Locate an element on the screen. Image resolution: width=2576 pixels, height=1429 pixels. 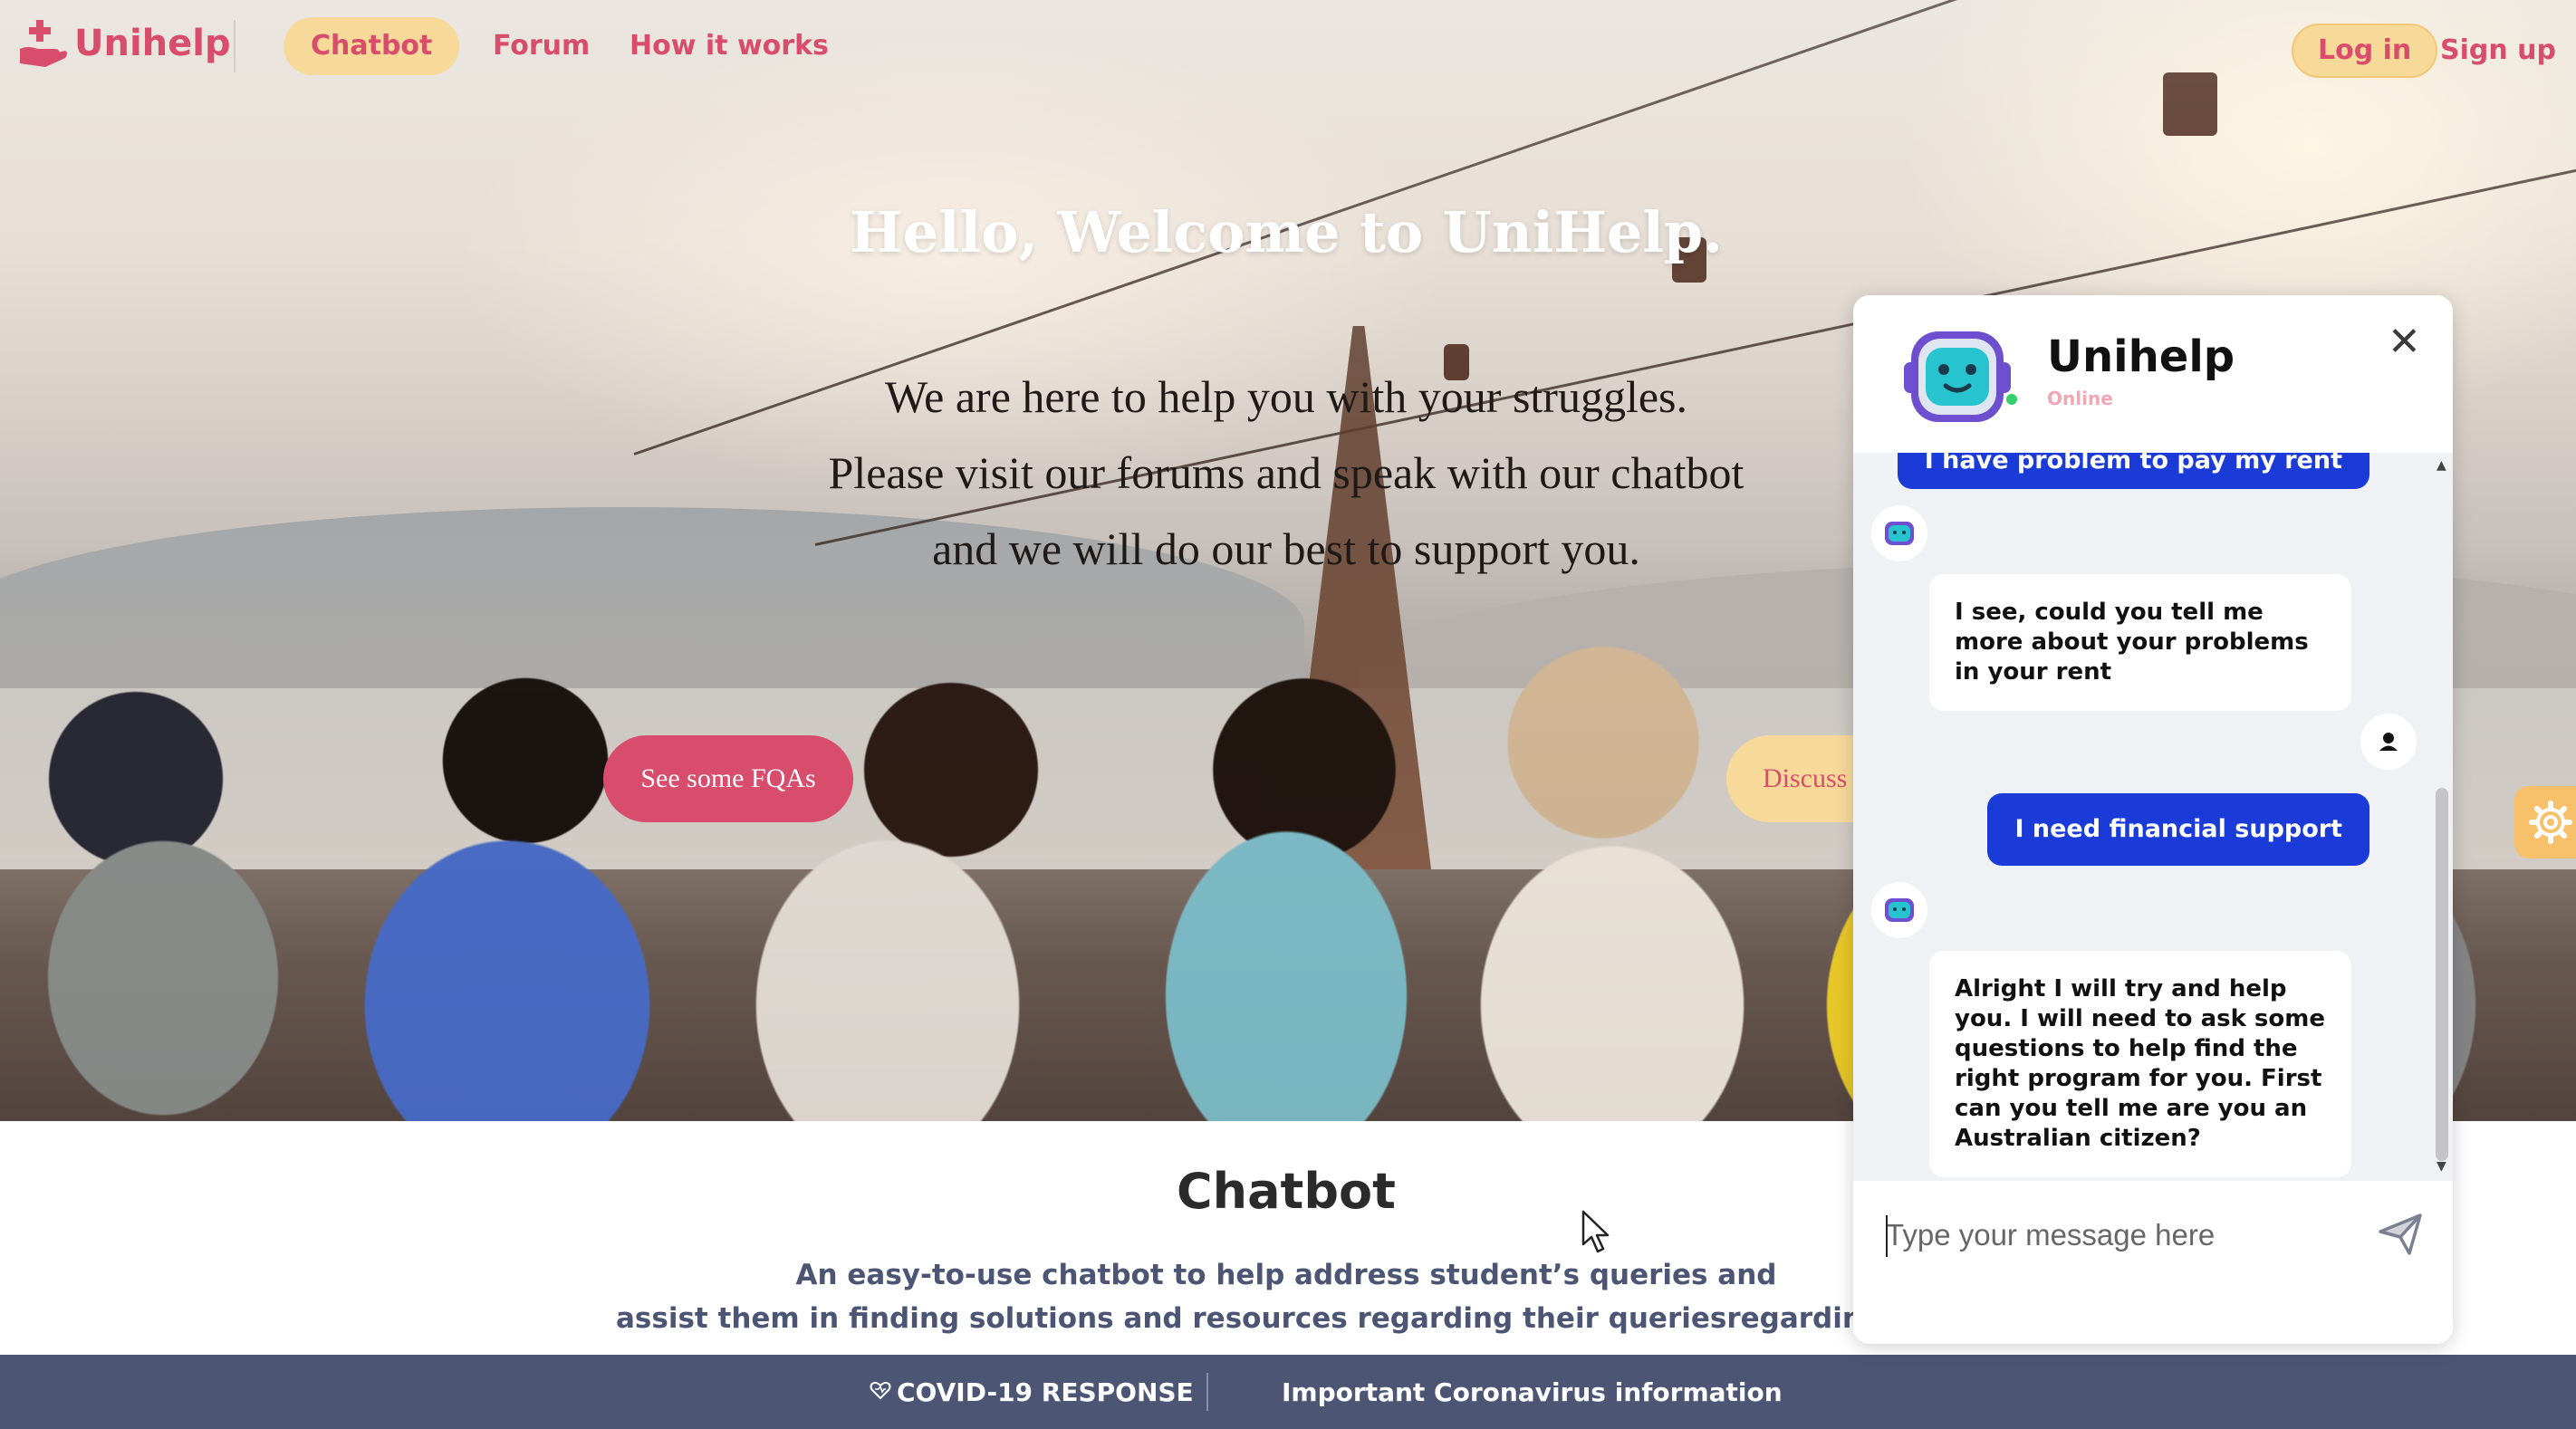
signup-link: Sign up is located at coordinates (2498, 50).